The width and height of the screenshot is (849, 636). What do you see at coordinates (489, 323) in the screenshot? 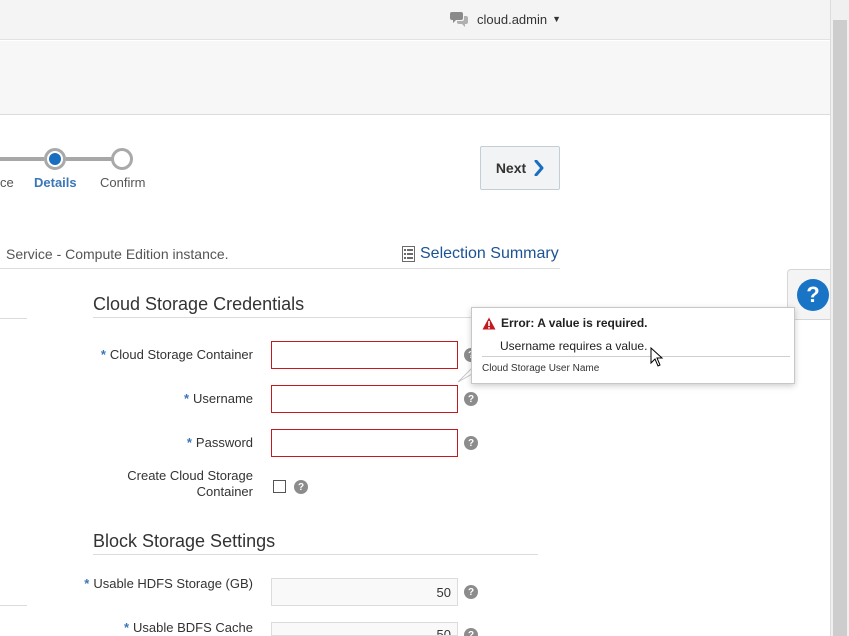
I see `warning-icon` at bounding box center [489, 323].